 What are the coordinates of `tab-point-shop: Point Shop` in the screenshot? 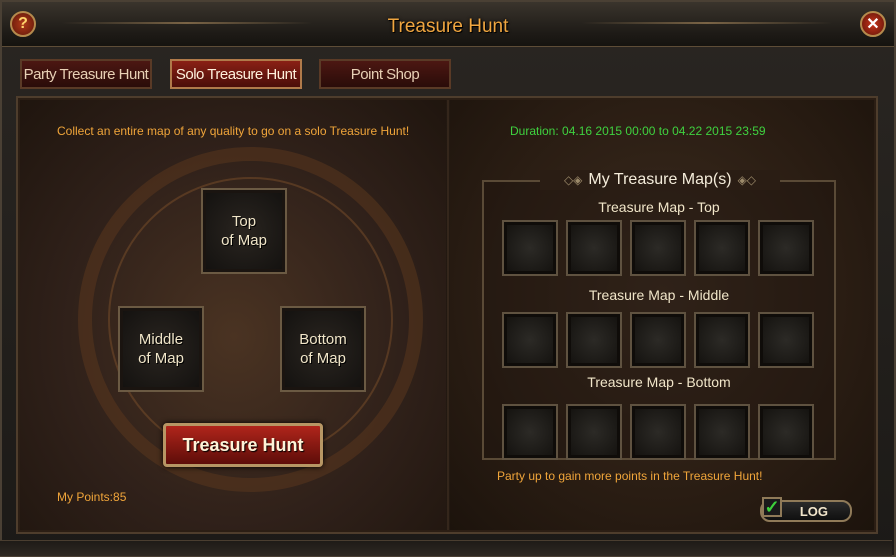 It's located at (385, 74).